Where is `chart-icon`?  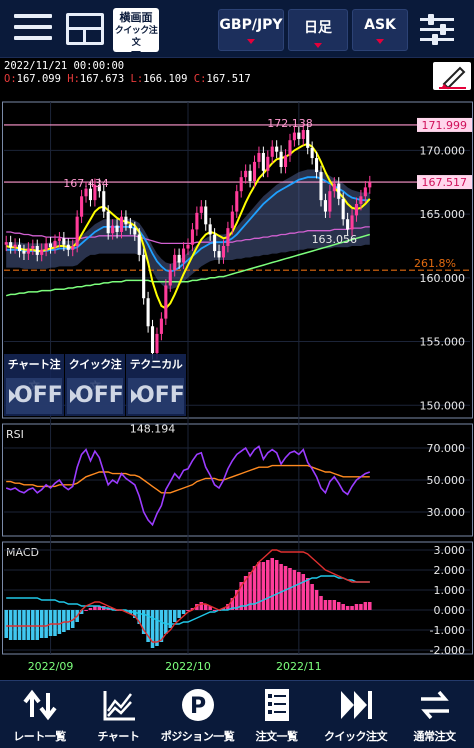
chart-icon is located at coordinates (119, 706).